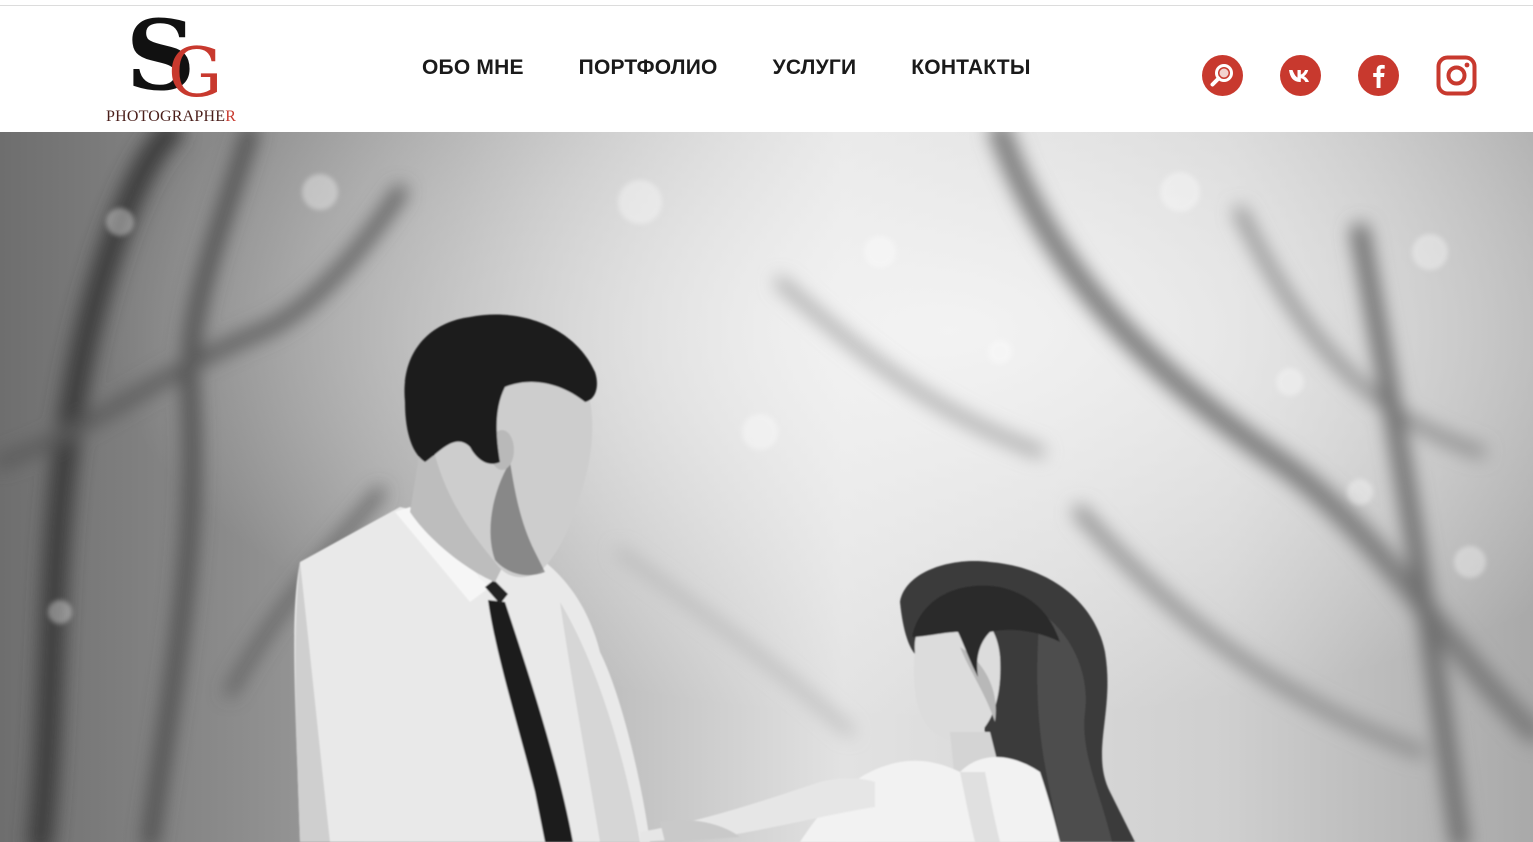 Image resolution: width=1533 pixels, height=842 pixels. What do you see at coordinates (1300, 75) in the screenshot?
I see `vk-icon` at bounding box center [1300, 75].